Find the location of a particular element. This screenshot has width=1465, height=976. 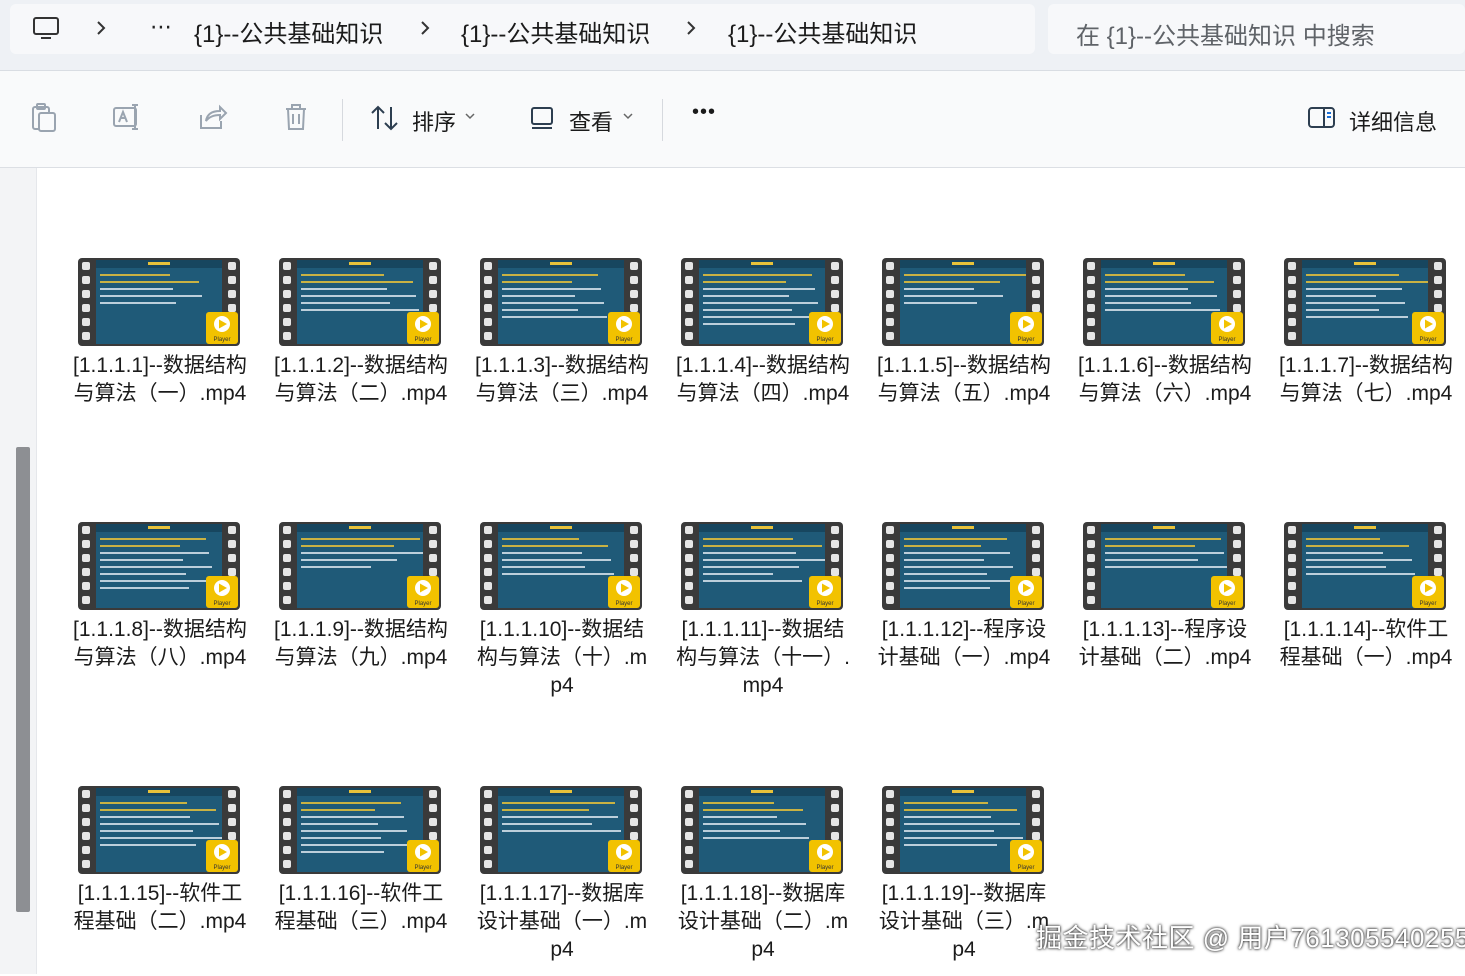

details-pane-icon is located at coordinates (1321, 117).